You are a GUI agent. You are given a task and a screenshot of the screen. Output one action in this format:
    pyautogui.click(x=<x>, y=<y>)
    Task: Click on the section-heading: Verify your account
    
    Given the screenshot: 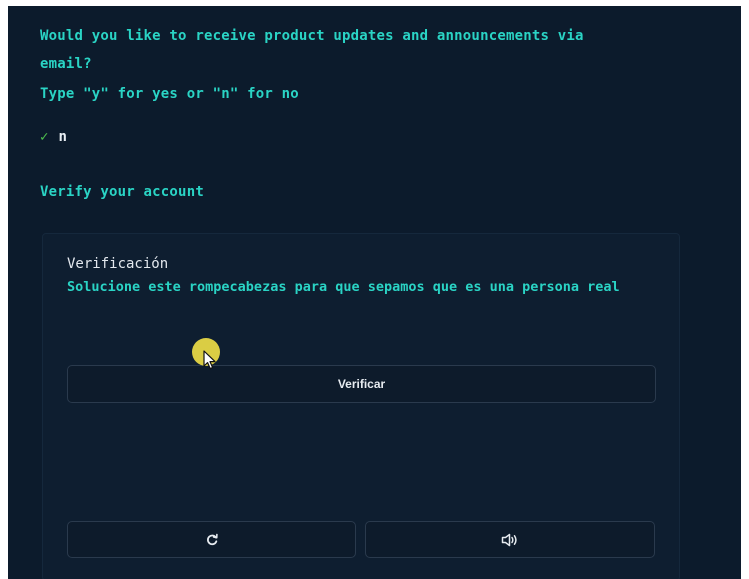 What is the action you would take?
    pyautogui.click(x=122, y=192)
    